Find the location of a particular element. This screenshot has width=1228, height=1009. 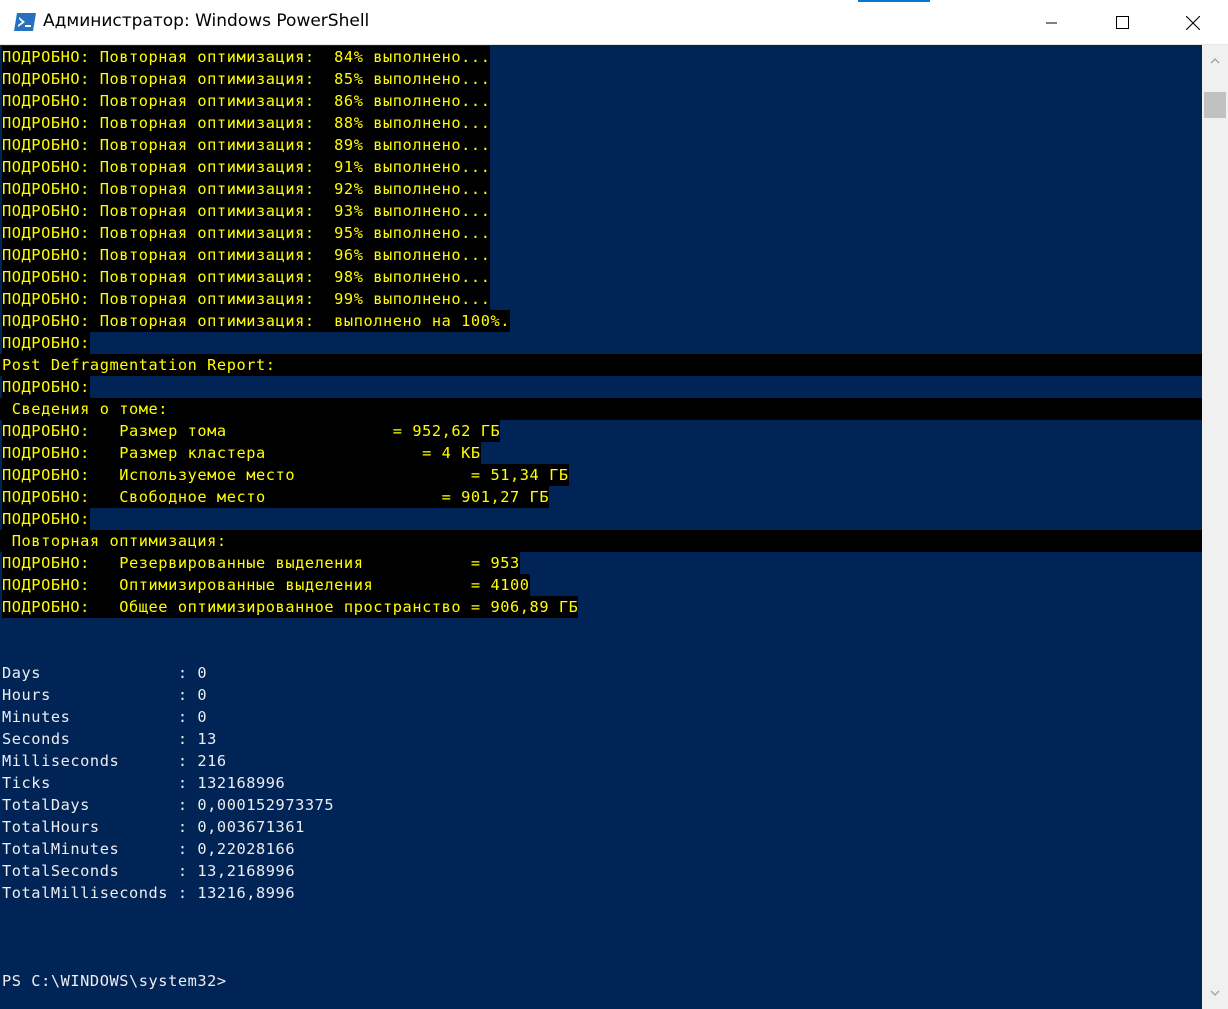

title-bar: Администратор: Windows PowerShell is located at coordinates (614, 22).